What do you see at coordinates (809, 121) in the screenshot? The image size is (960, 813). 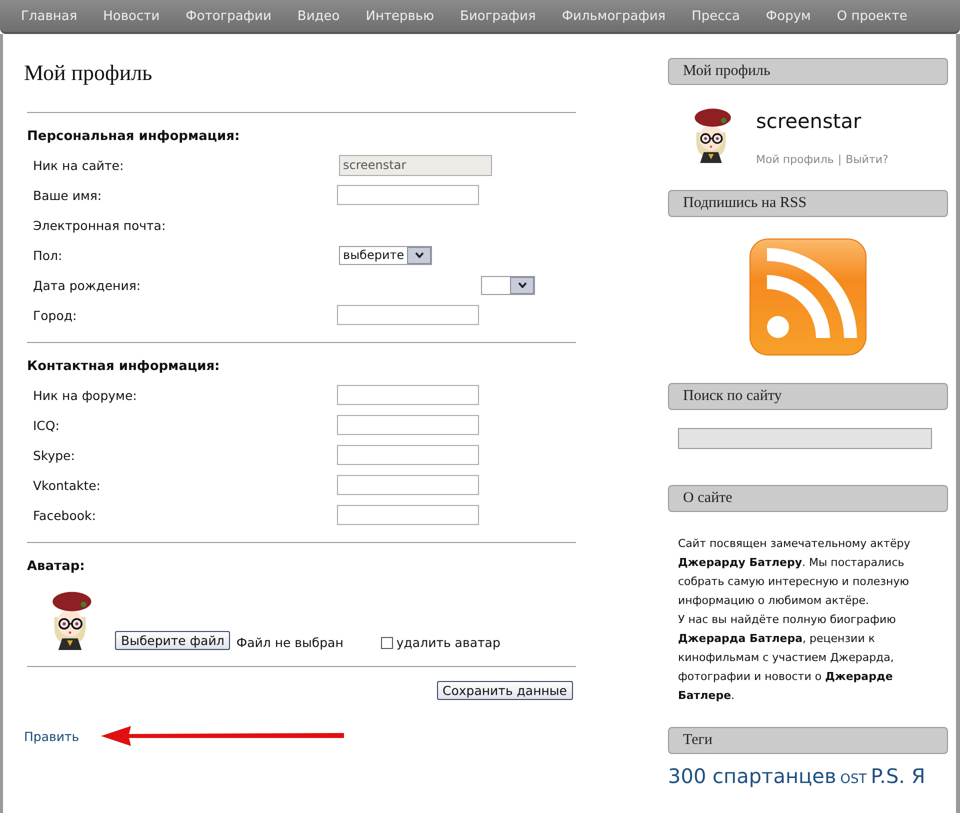 I see `username: screenstar` at bounding box center [809, 121].